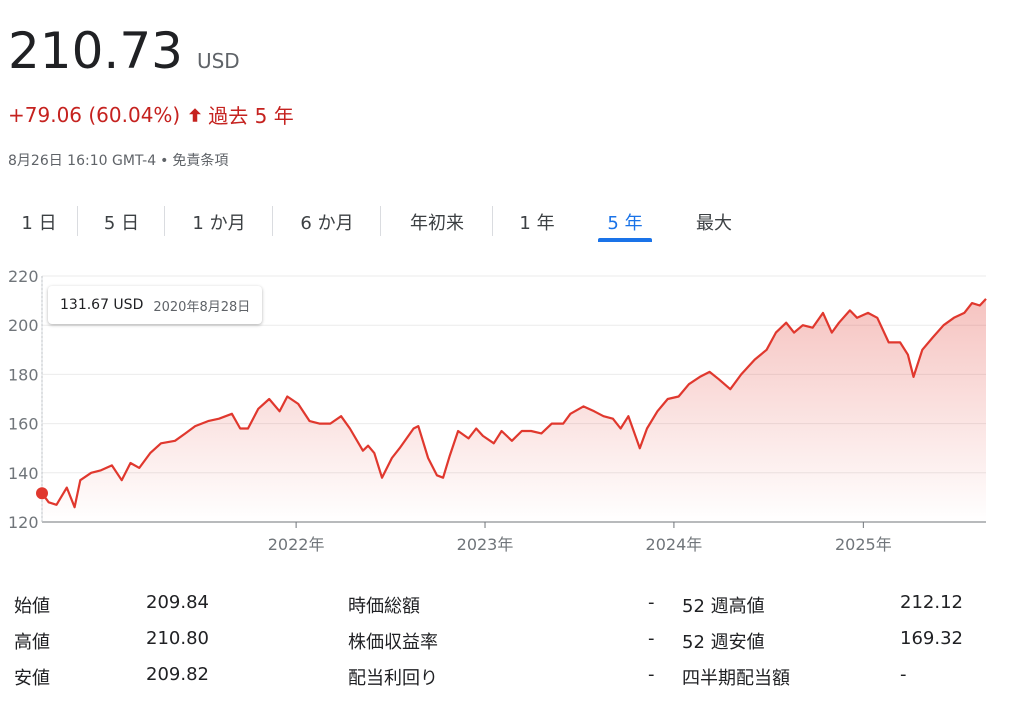  I want to click on stat-label-52w-low: 52 週安値, so click(723, 642).